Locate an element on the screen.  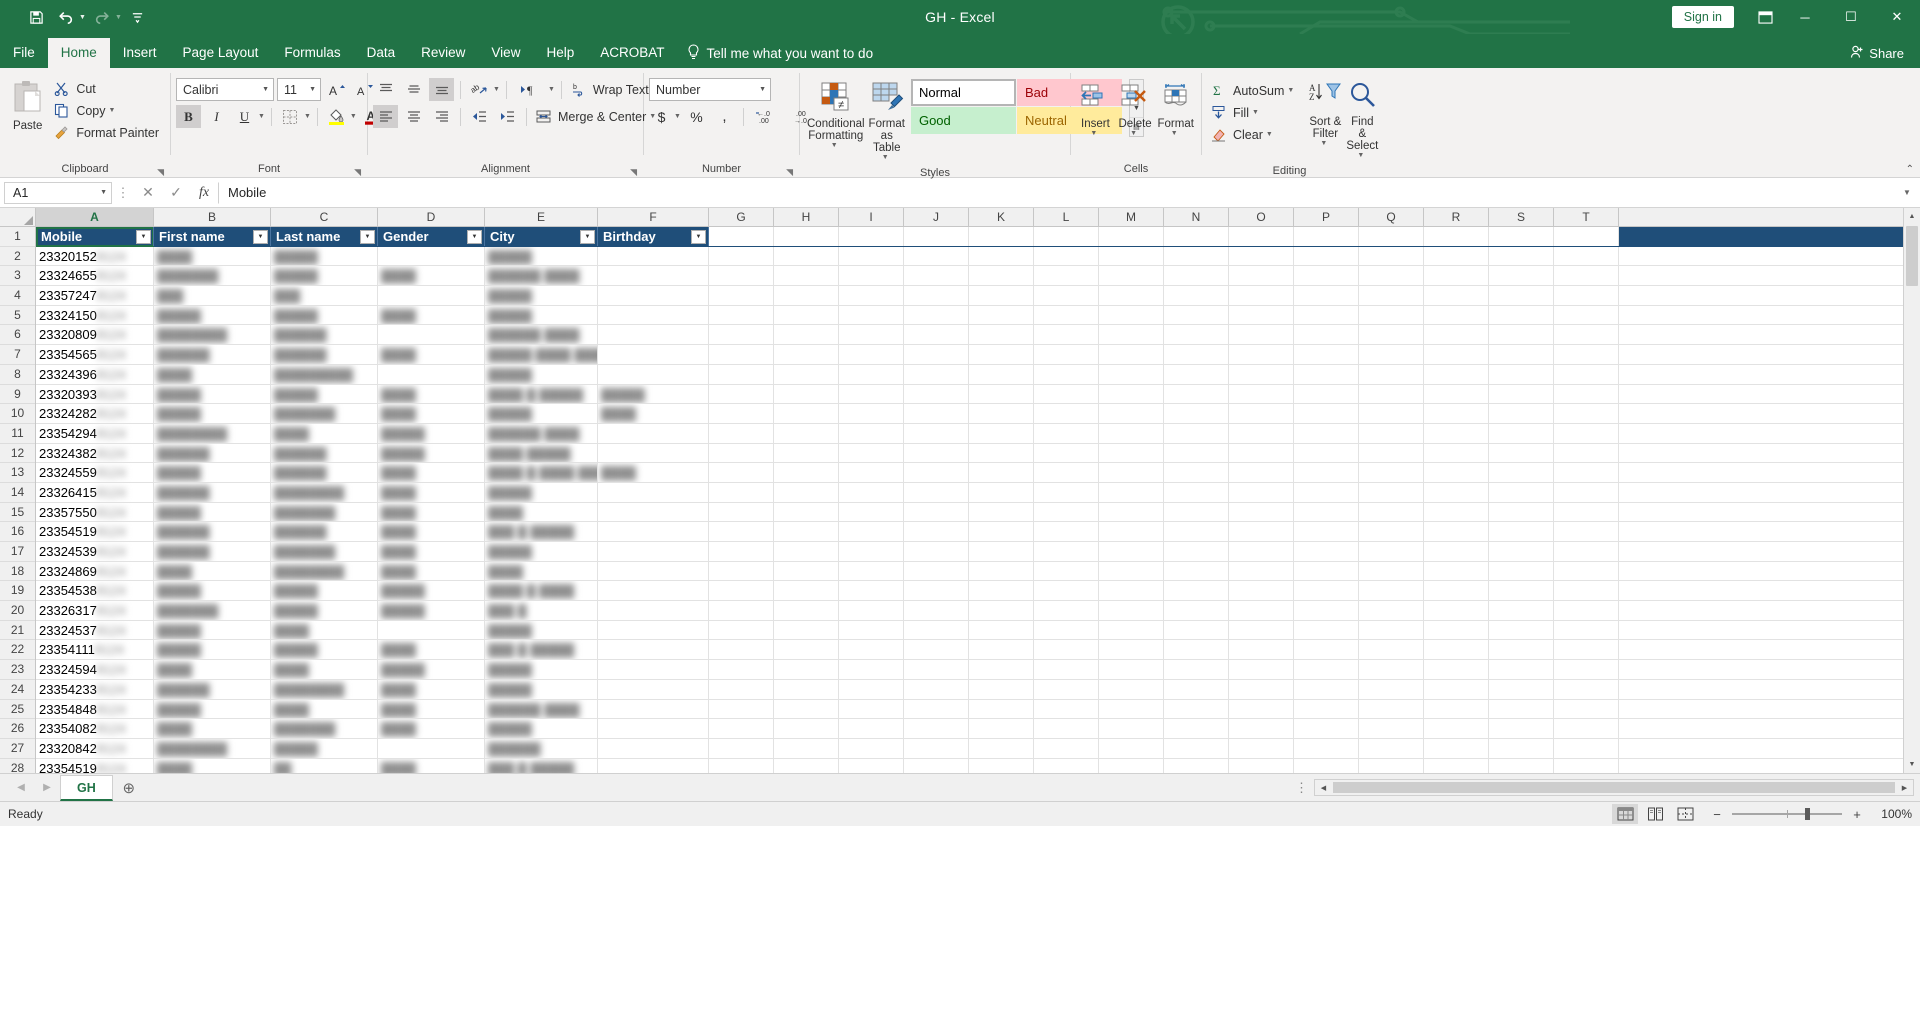
row-header-7: 7 is located at coordinates (17, 355).